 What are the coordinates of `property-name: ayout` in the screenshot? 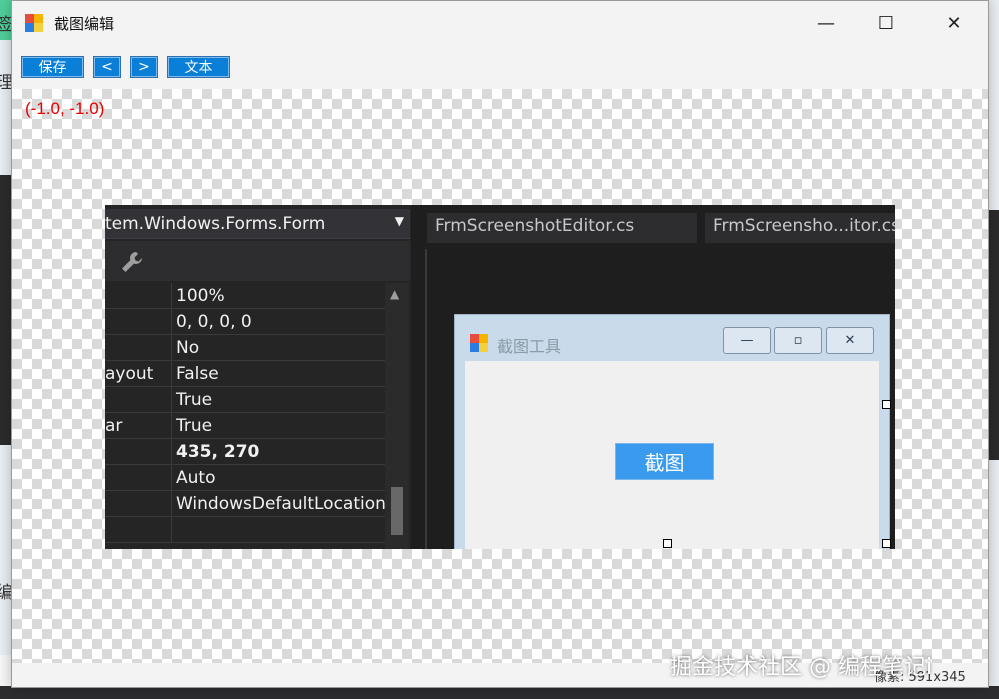 It's located at (129, 374).